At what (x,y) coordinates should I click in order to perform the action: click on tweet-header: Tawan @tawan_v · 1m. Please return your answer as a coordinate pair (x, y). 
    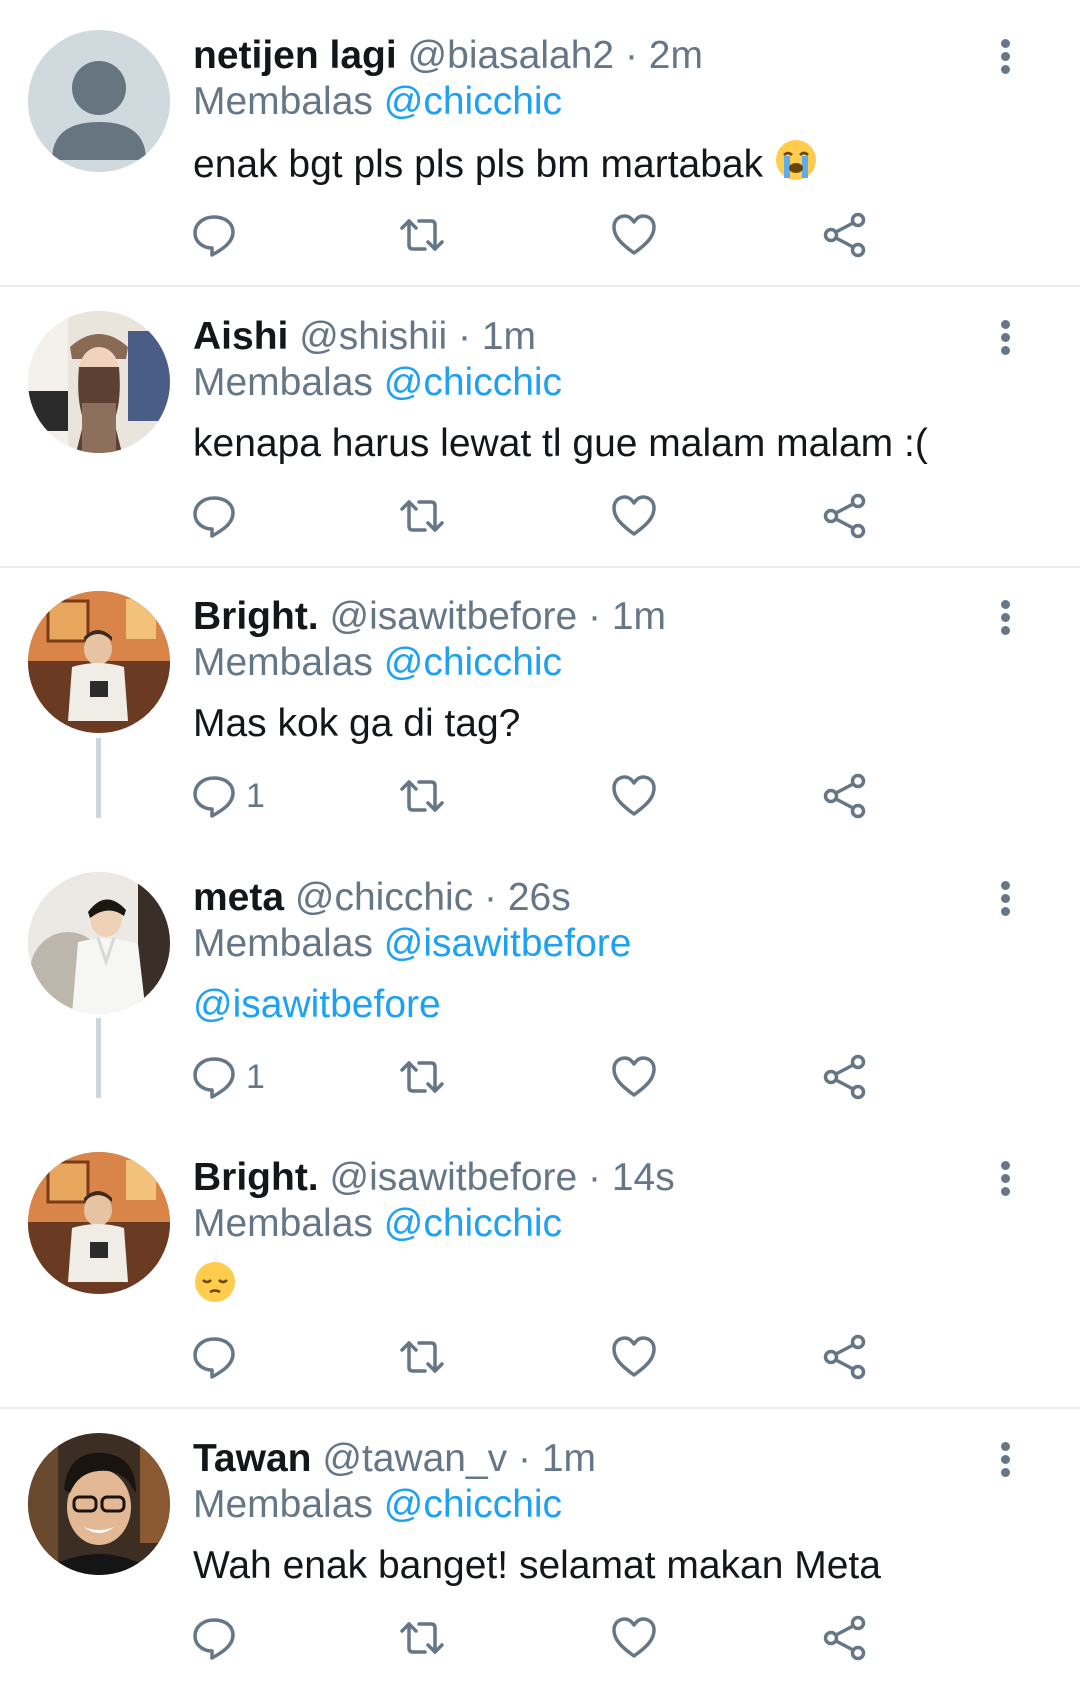
    Looking at the image, I should click on (394, 1459).